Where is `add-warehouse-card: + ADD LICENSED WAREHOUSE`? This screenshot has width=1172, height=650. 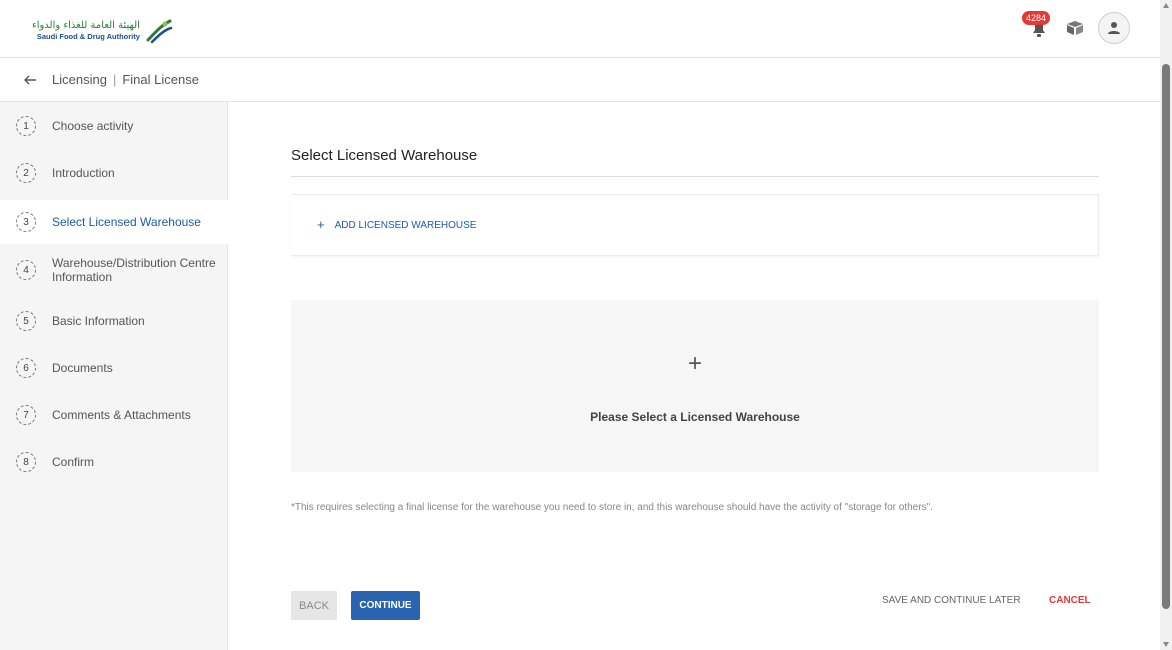 add-warehouse-card: + ADD LICENSED WAREHOUSE is located at coordinates (695, 225).